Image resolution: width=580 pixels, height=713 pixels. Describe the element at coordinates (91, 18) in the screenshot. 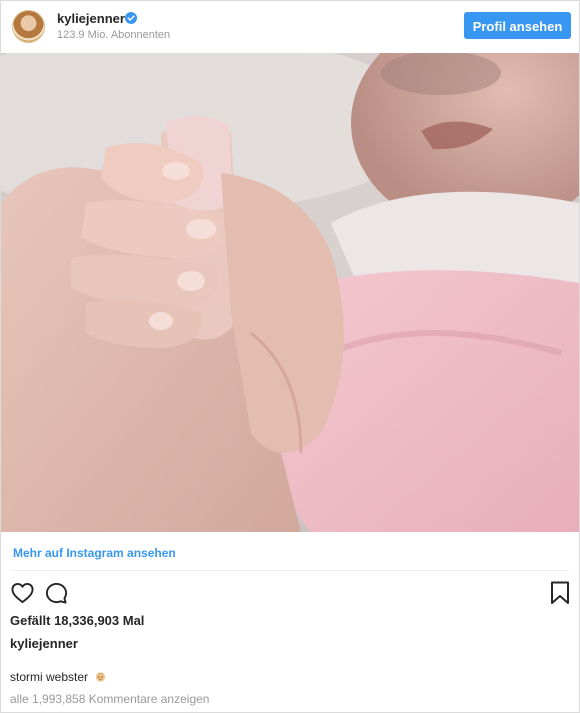

I see `username: kyliejenner` at that location.